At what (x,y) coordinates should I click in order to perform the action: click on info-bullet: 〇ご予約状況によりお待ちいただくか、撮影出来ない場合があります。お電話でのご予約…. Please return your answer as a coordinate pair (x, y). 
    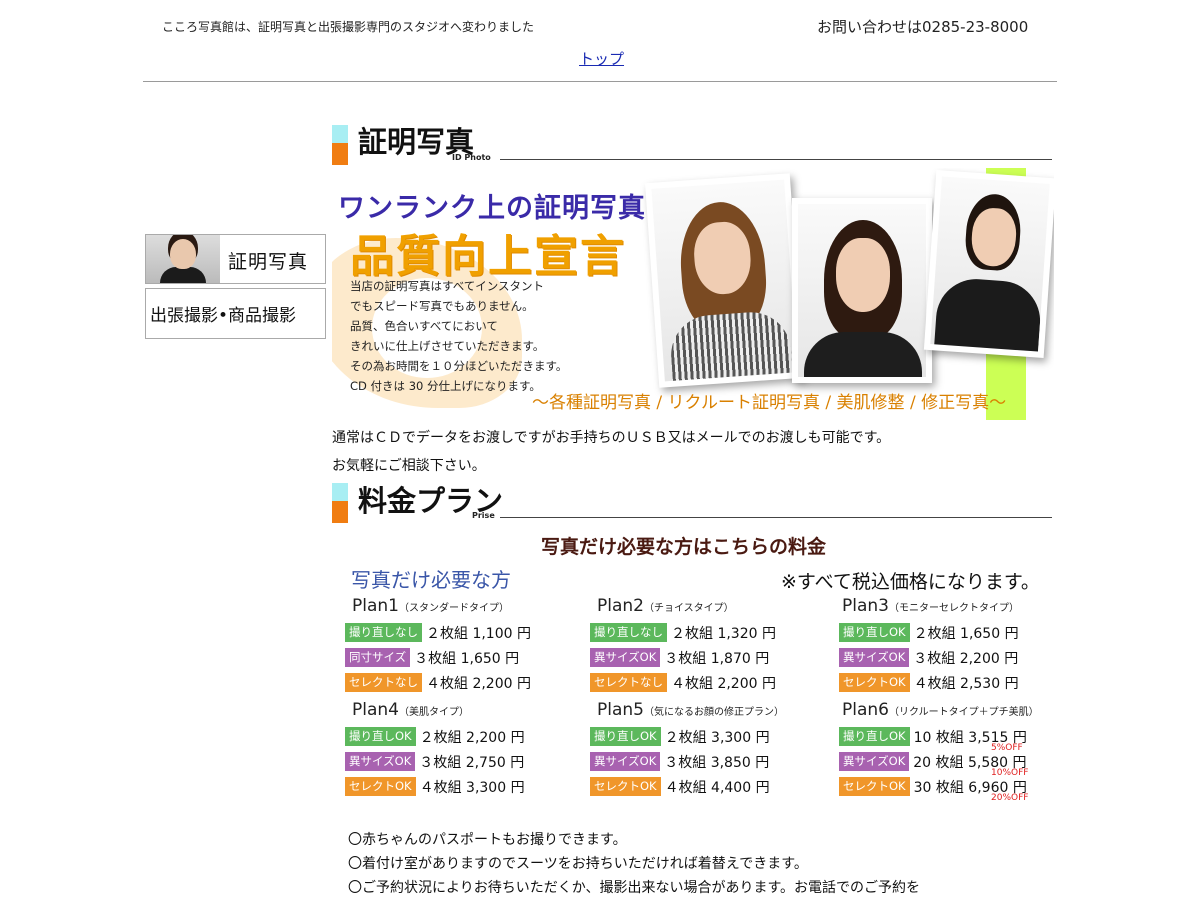
    Looking at the image, I should click on (634, 888).